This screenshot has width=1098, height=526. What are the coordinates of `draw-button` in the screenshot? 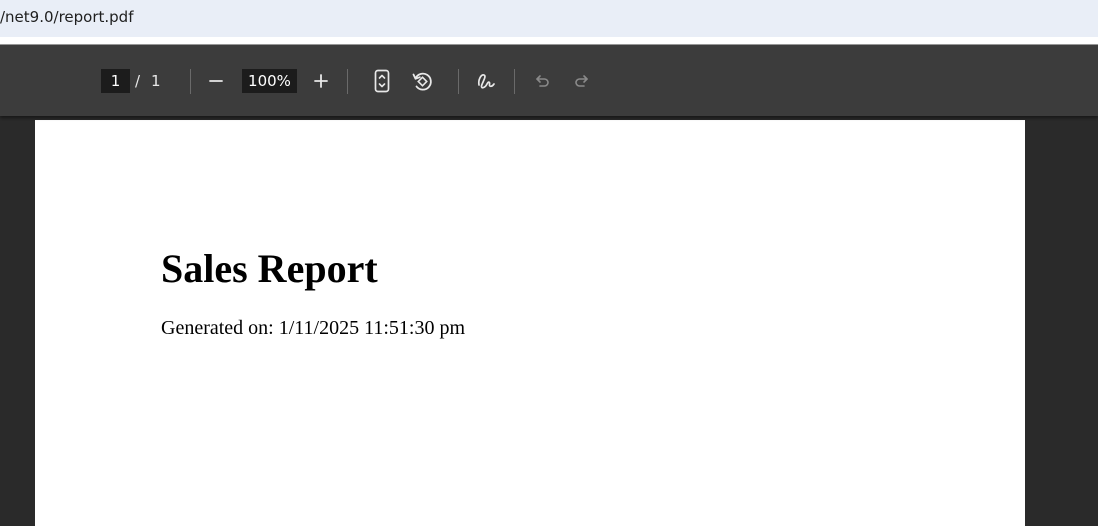 It's located at (486, 81).